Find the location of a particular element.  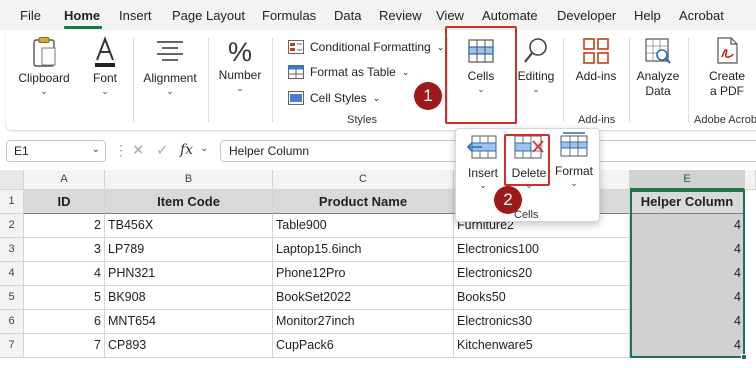

conditional-formatting-button: Conditional Formatting ⌄ is located at coordinates (366, 47).